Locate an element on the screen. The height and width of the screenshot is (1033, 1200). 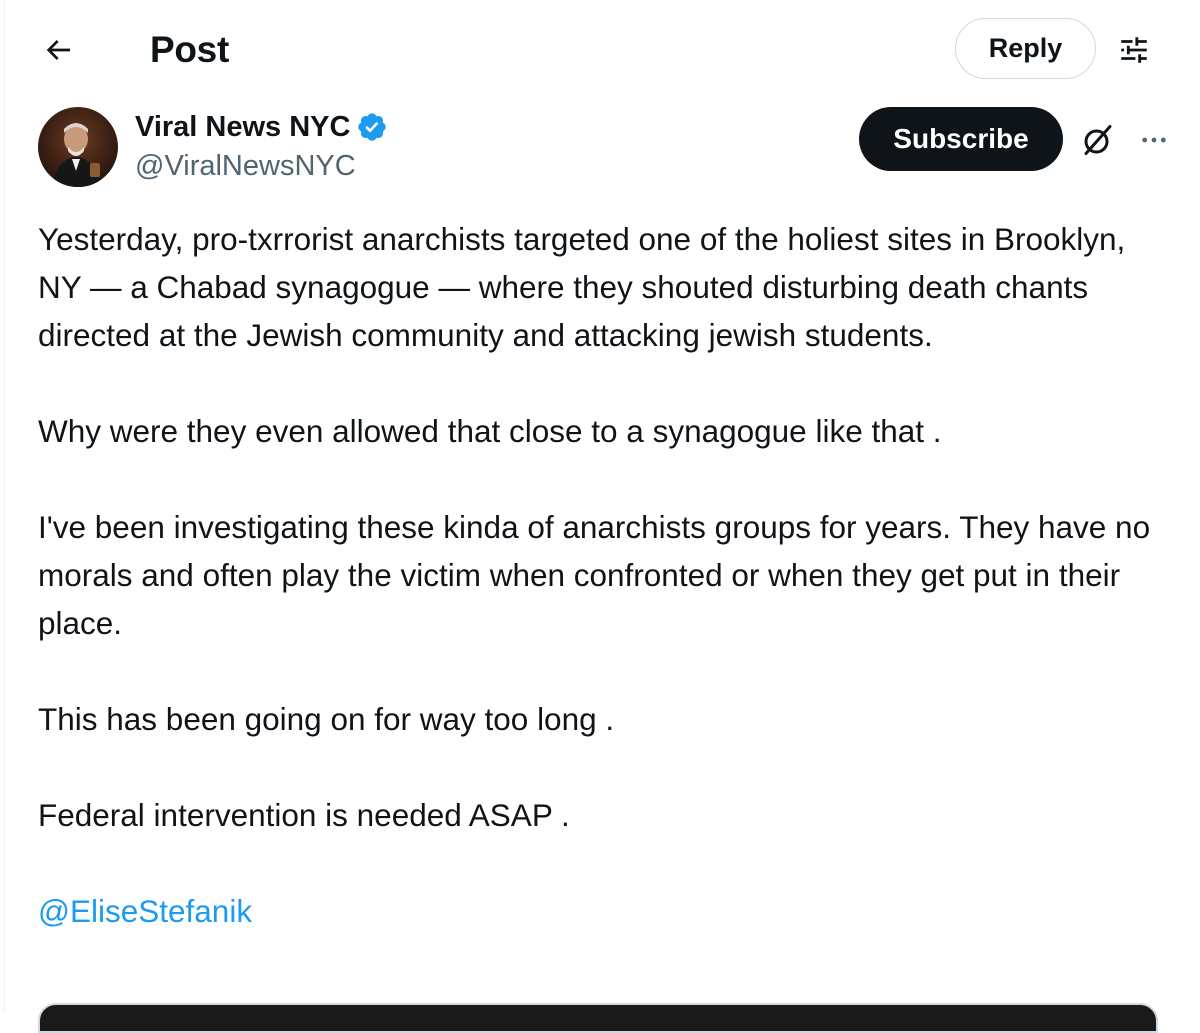
sliders-icon is located at coordinates (1134, 50).